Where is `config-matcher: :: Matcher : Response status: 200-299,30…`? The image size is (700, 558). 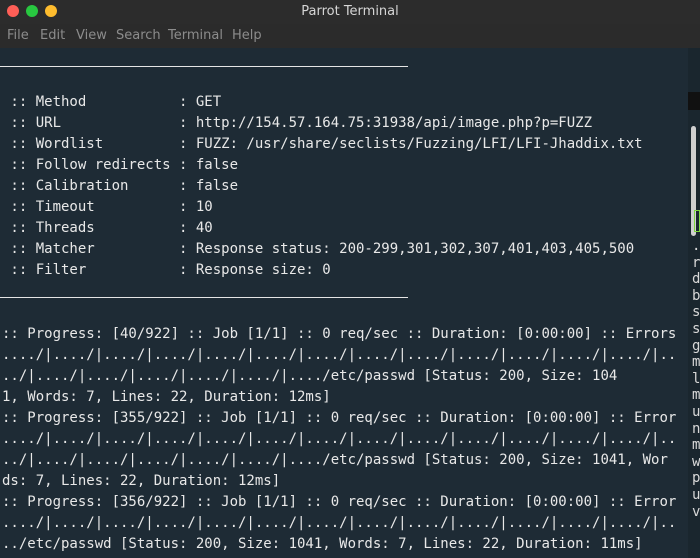
config-matcher: :: Matcher : Response status: 200-299,30… is located at coordinates (318, 249).